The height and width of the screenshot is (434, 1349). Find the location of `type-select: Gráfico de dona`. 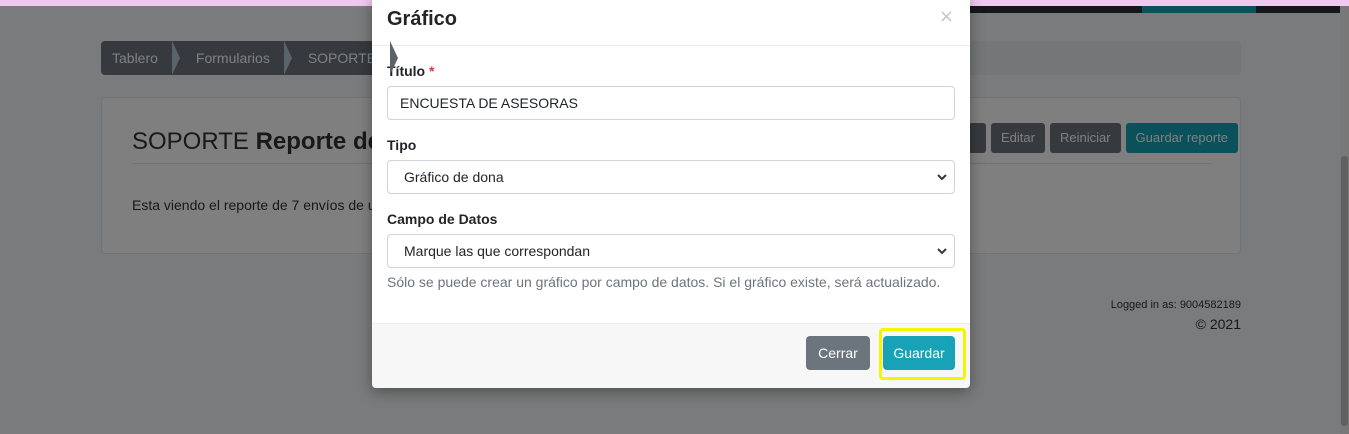

type-select: Gráfico de dona is located at coordinates (671, 177).